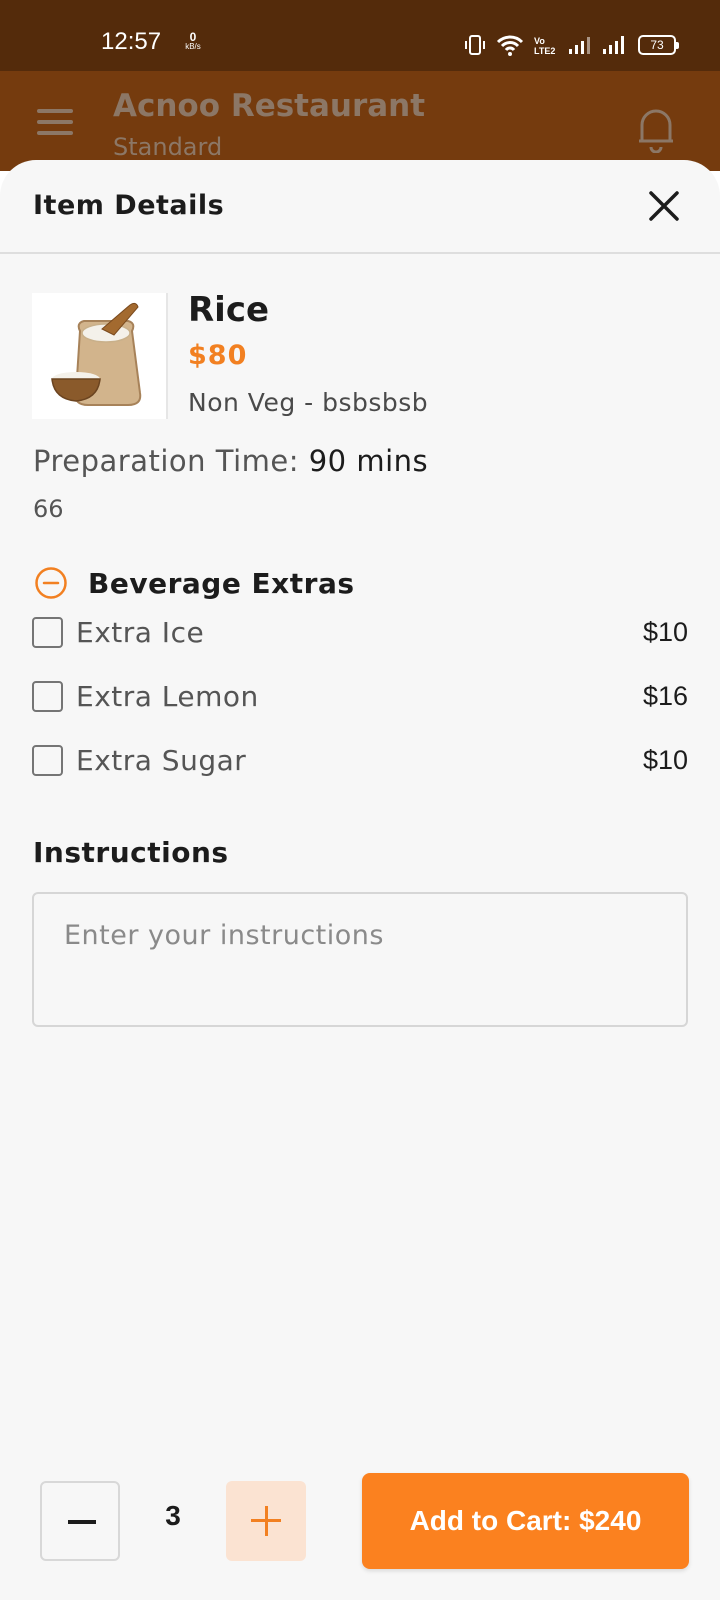  I want to click on quantity-increase-button, so click(266, 1521).